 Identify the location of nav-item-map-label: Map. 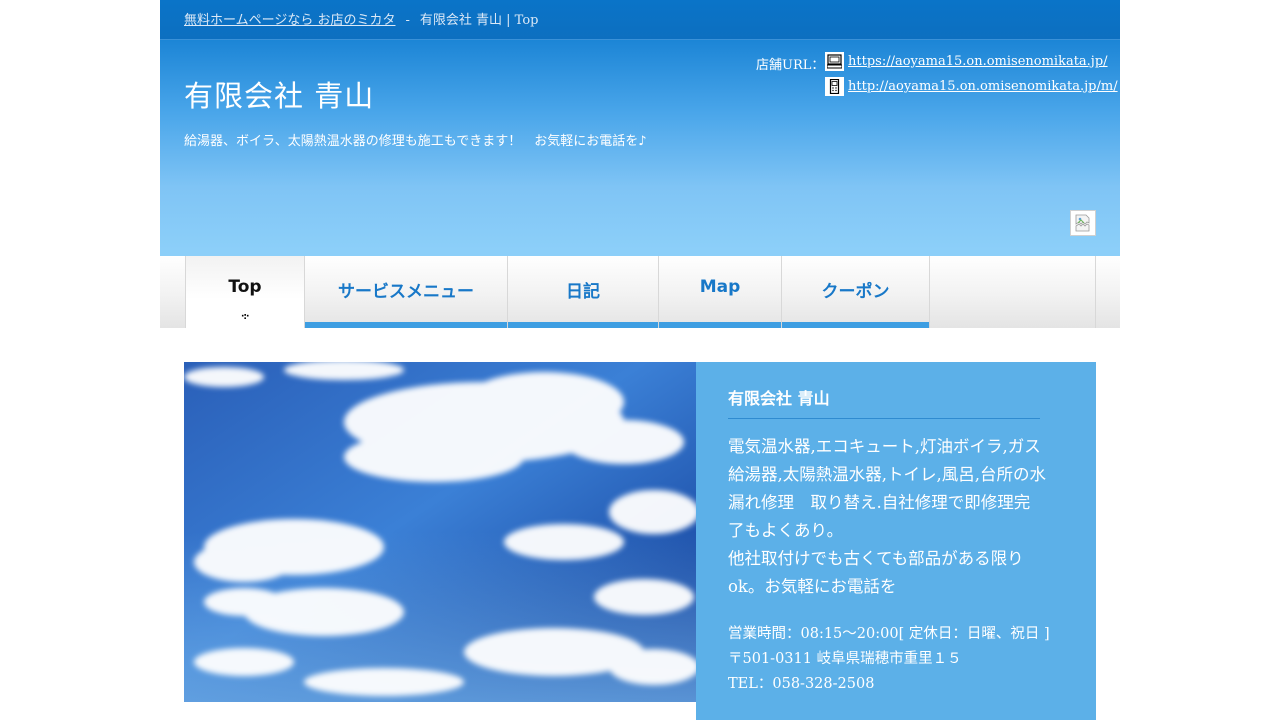
(720, 287).